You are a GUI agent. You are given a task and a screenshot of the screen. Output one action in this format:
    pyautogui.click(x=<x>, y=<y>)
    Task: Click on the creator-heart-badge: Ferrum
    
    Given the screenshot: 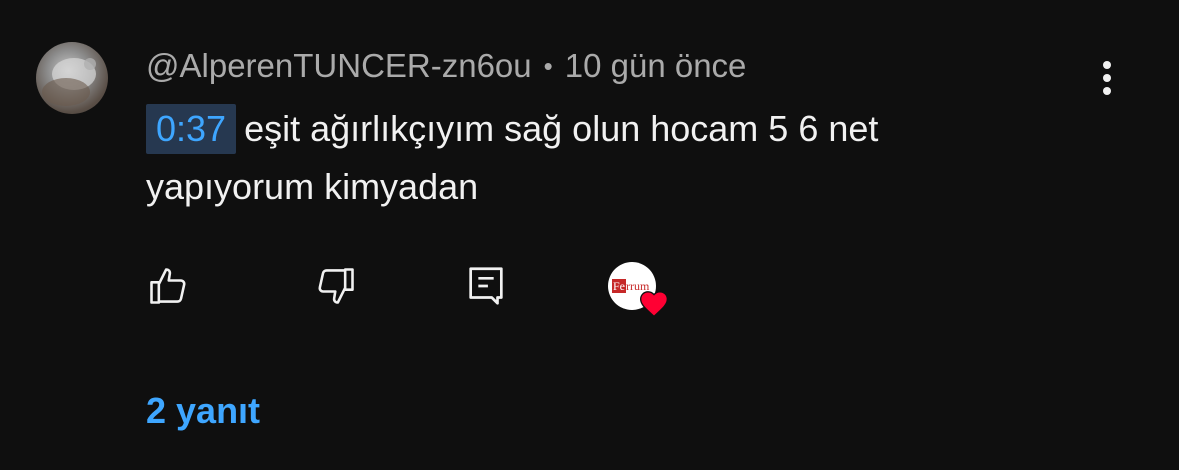 What is the action you would take?
    pyautogui.click(x=640, y=290)
    